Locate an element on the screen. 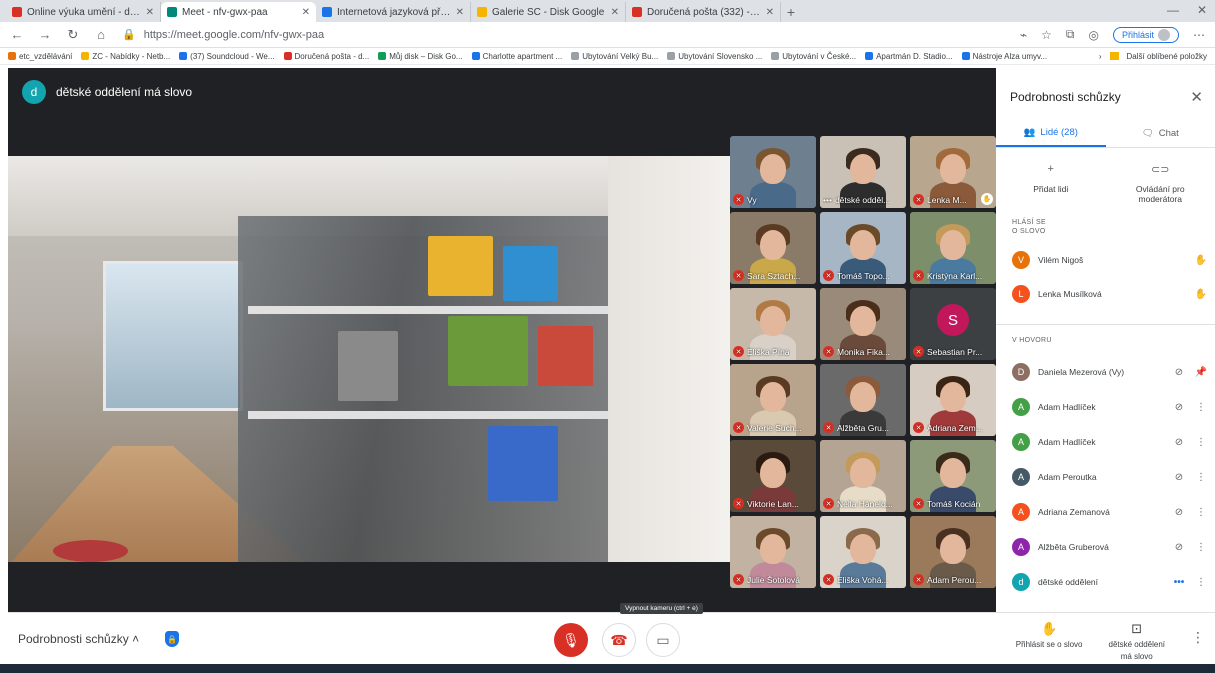 The image size is (1215, 673). forward-icon: → is located at coordinates (45, 34).